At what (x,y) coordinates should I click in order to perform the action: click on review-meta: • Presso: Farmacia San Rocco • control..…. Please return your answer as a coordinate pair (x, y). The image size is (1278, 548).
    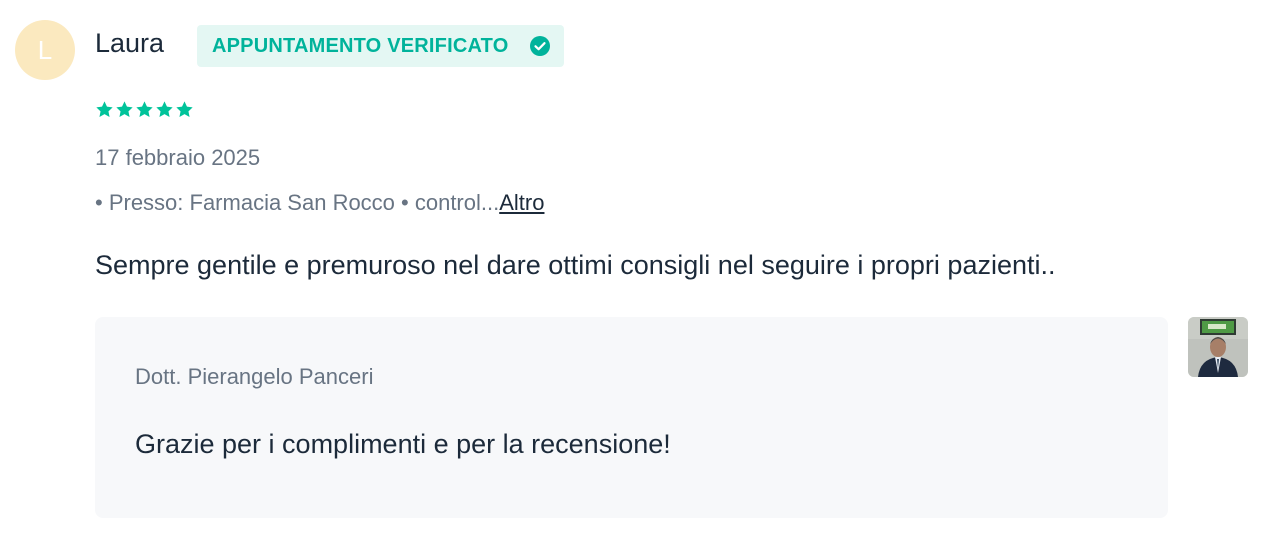
    Looking at the image, I should click on (319, 203).